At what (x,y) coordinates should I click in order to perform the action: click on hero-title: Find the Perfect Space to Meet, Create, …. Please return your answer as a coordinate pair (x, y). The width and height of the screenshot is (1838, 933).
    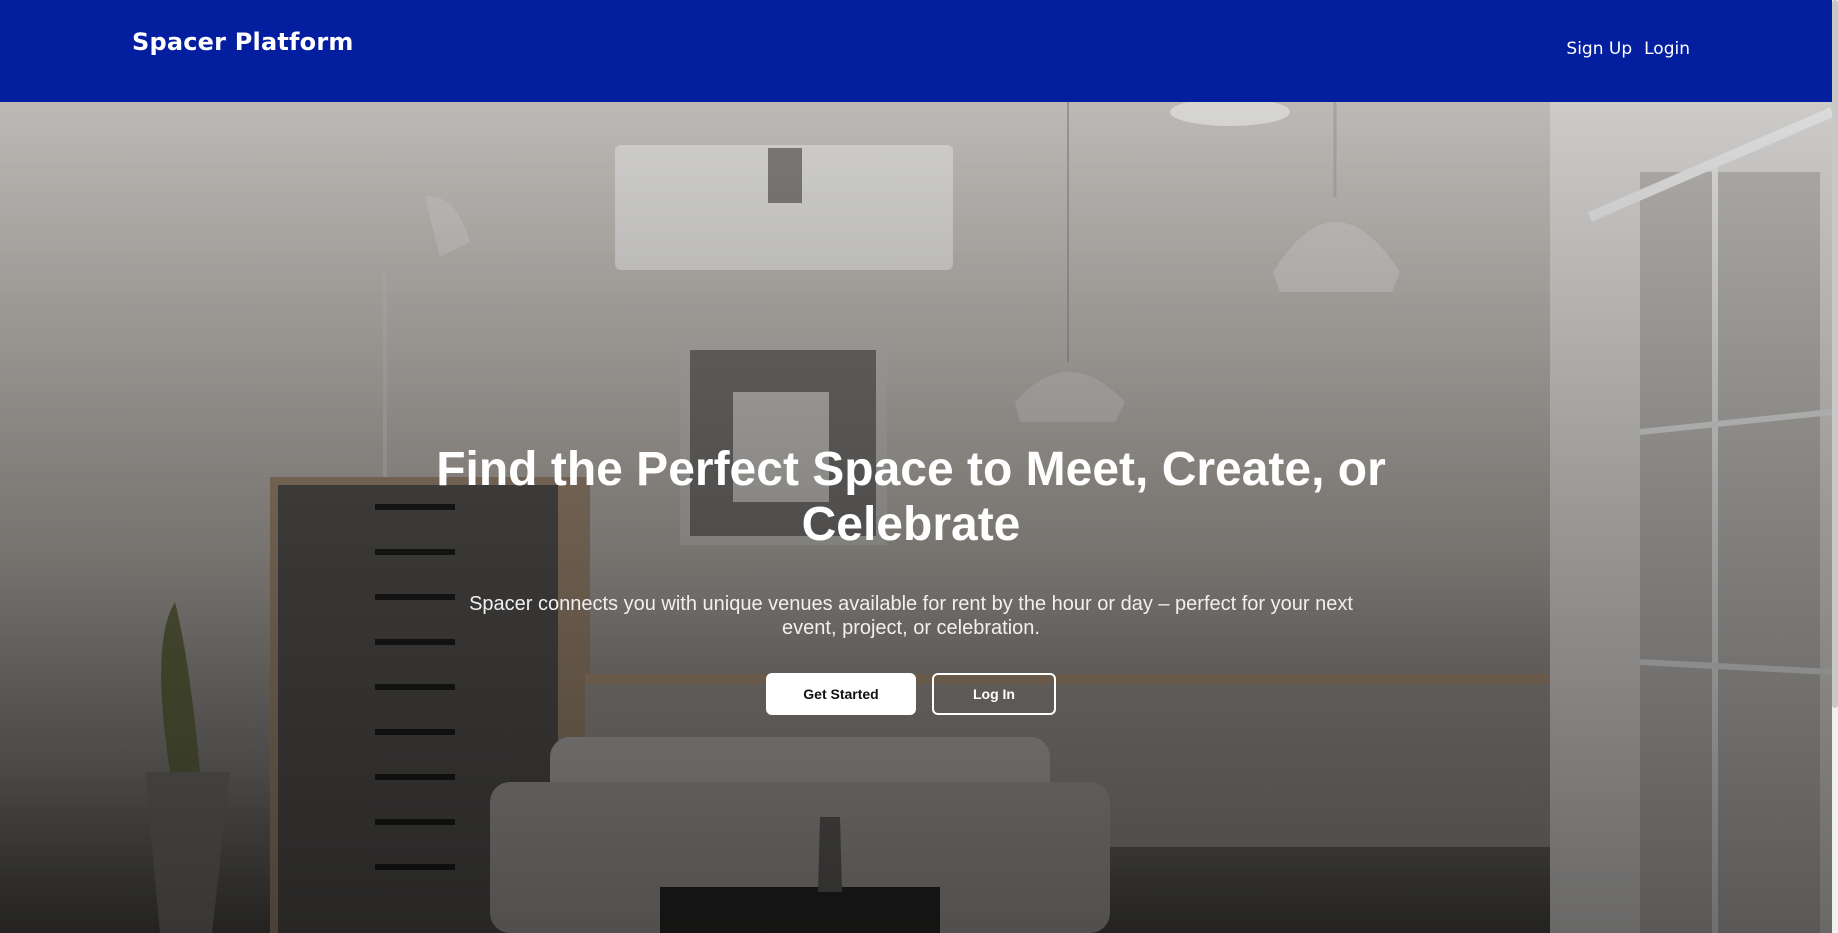
    Looking at the image, I should click on (911, 497).